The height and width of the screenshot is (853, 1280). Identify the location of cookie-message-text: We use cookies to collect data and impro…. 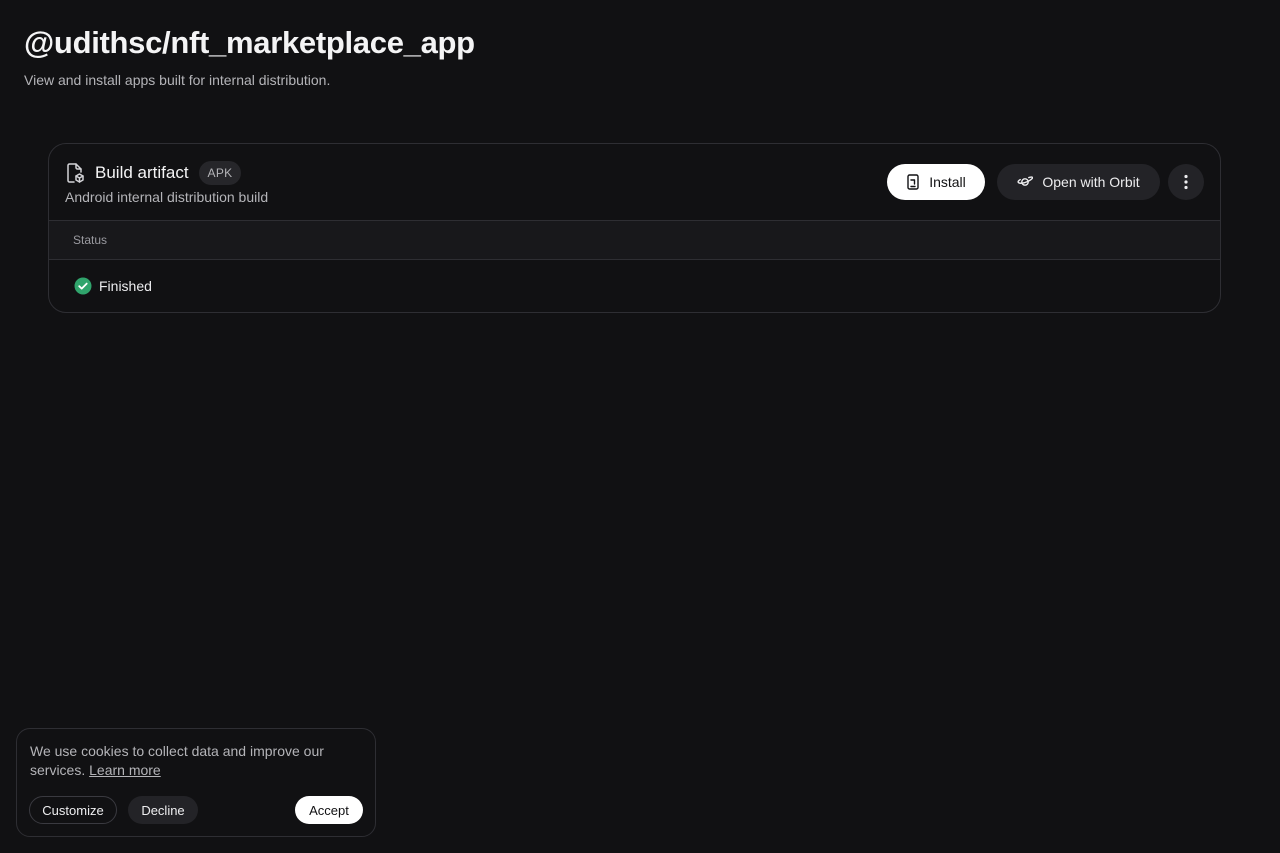
(177, 760).